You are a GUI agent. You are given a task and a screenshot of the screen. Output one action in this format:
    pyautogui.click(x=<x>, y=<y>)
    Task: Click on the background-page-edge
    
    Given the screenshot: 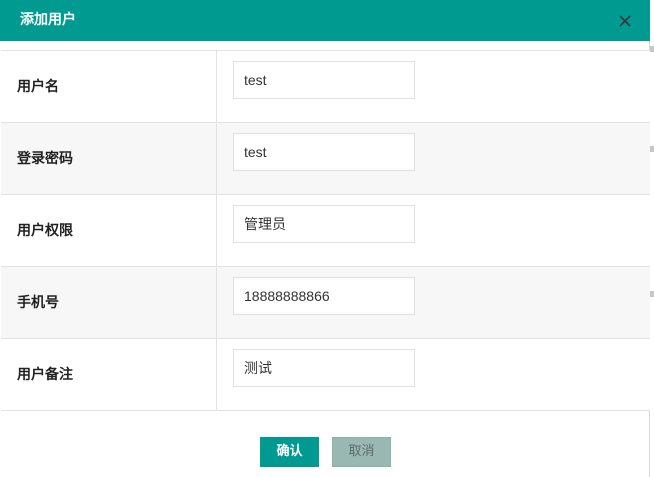 What is the action you would take?
    pyautogui.click(x=652, y=238)
    